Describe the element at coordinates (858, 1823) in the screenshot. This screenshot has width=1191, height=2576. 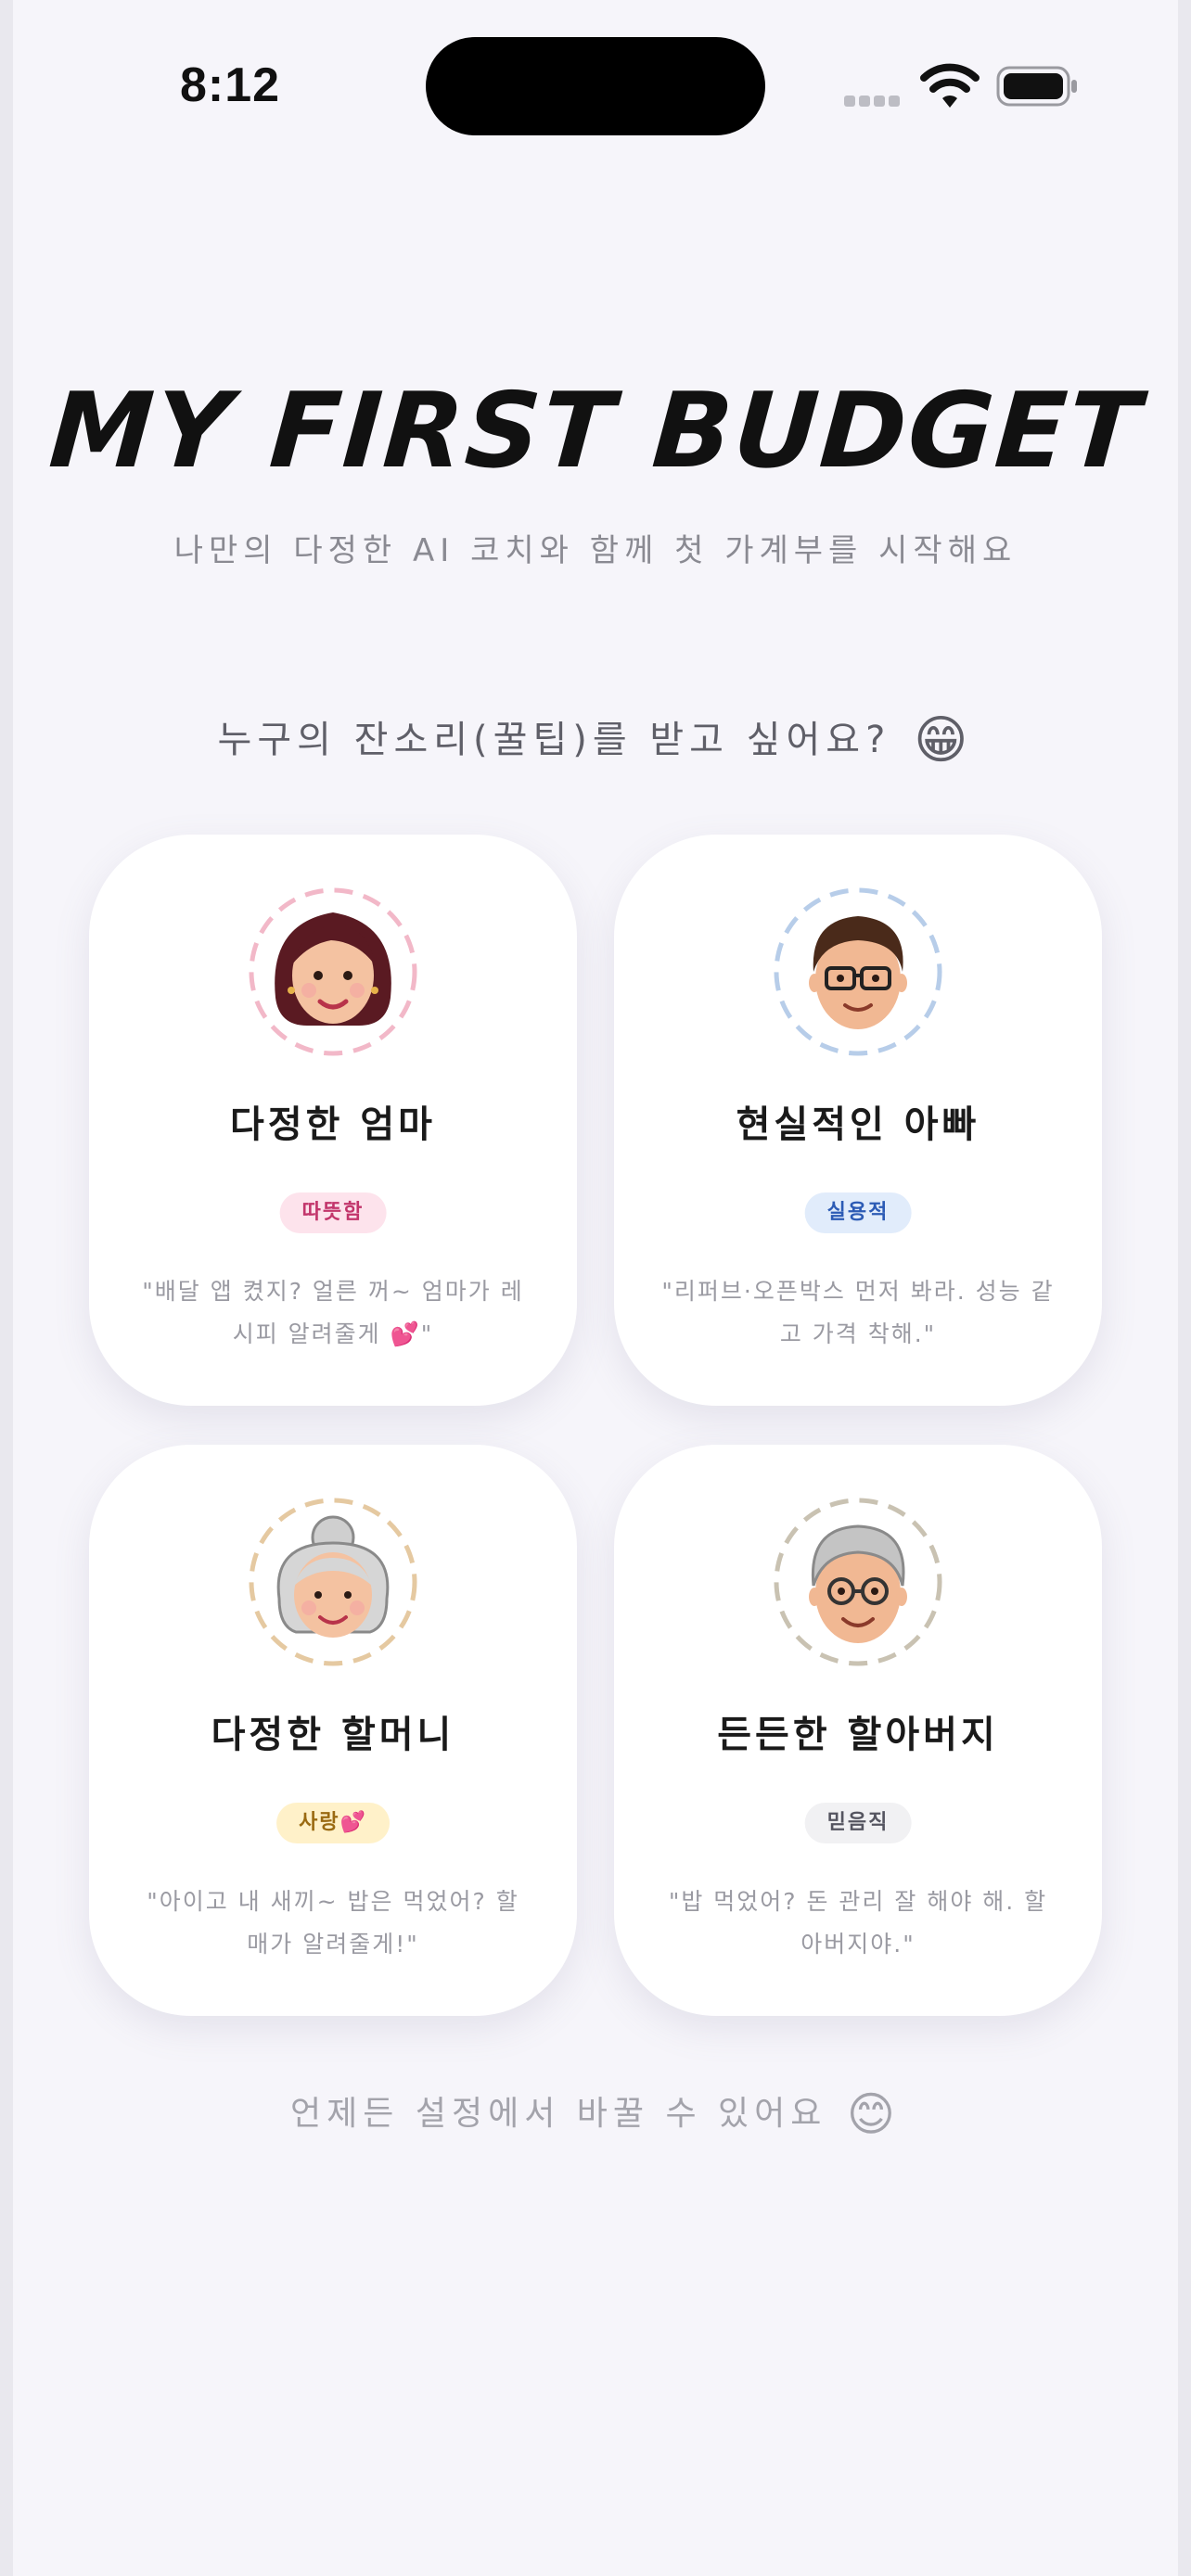
I see `coach-card-tag: 믿음직` at that location.